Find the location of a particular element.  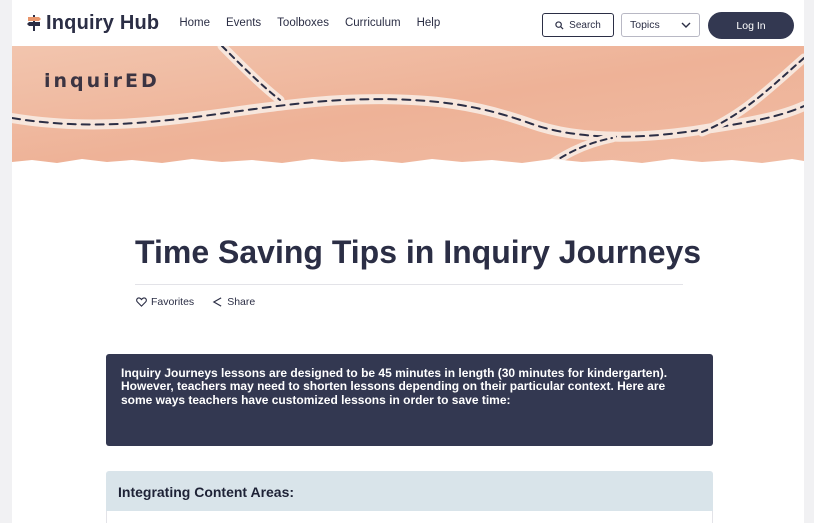

article-actions: Favorites Share is located at coordinates (195, 302).